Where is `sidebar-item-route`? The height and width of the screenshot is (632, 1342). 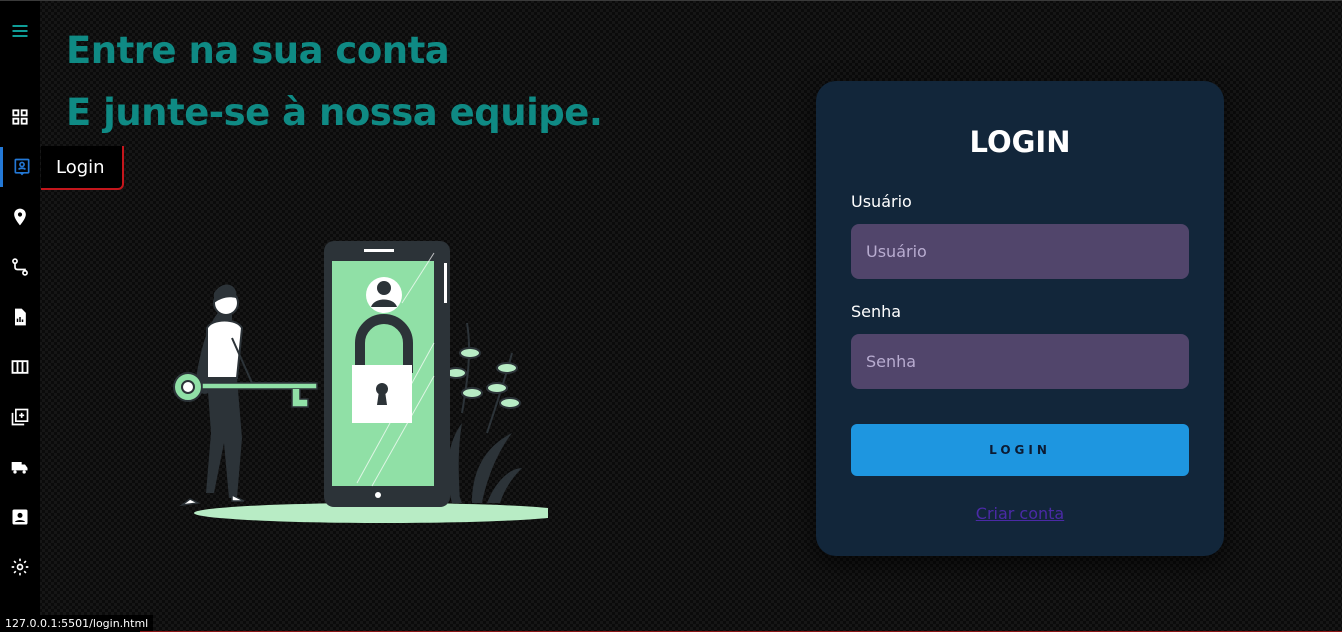
sidebar-item-route is located at coordinates (20, 267).